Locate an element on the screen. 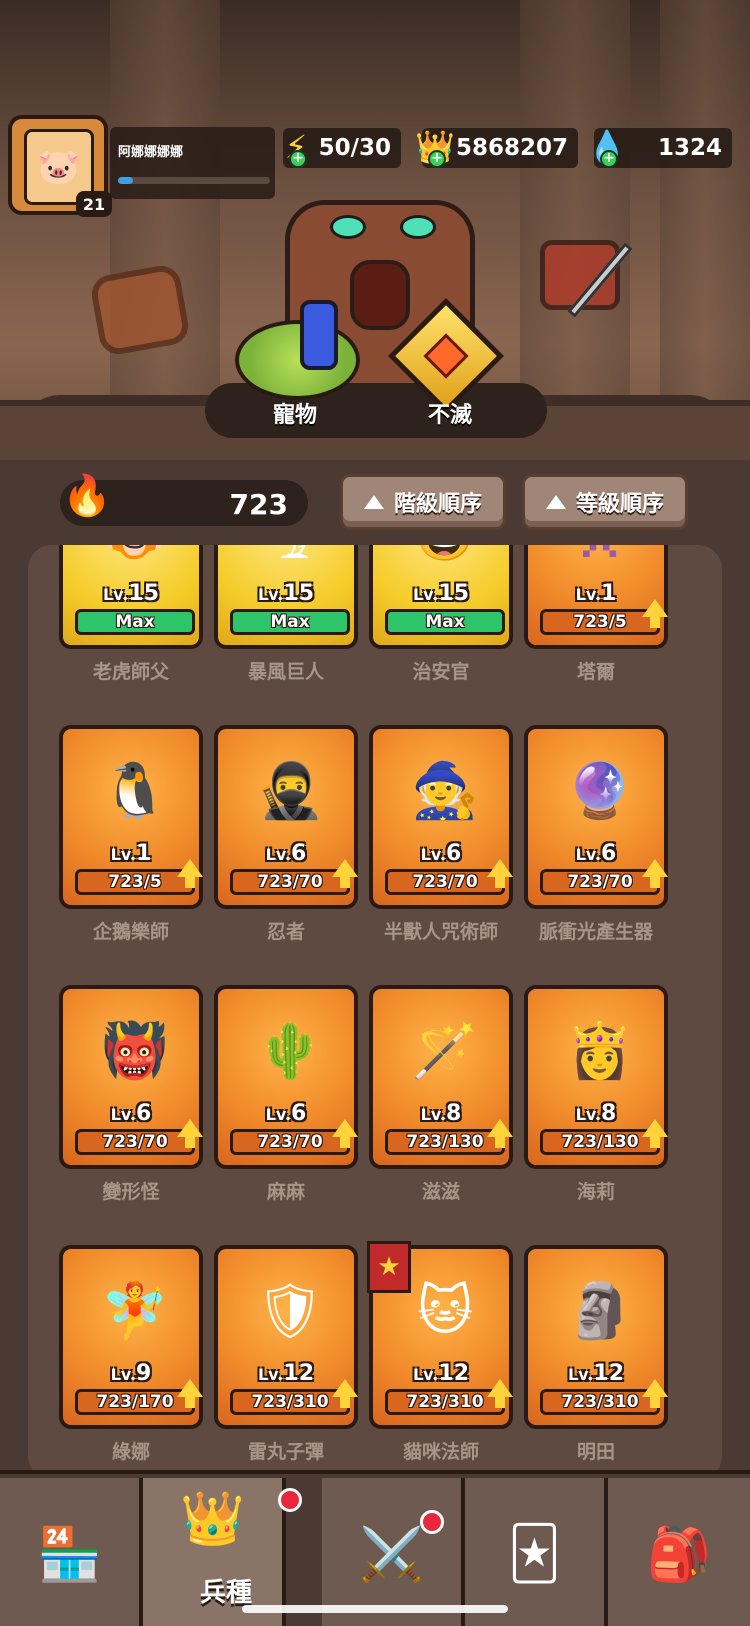  player-profile: 🐷 21 阿娜娜娜娜 is located at coordinates (141, 166).